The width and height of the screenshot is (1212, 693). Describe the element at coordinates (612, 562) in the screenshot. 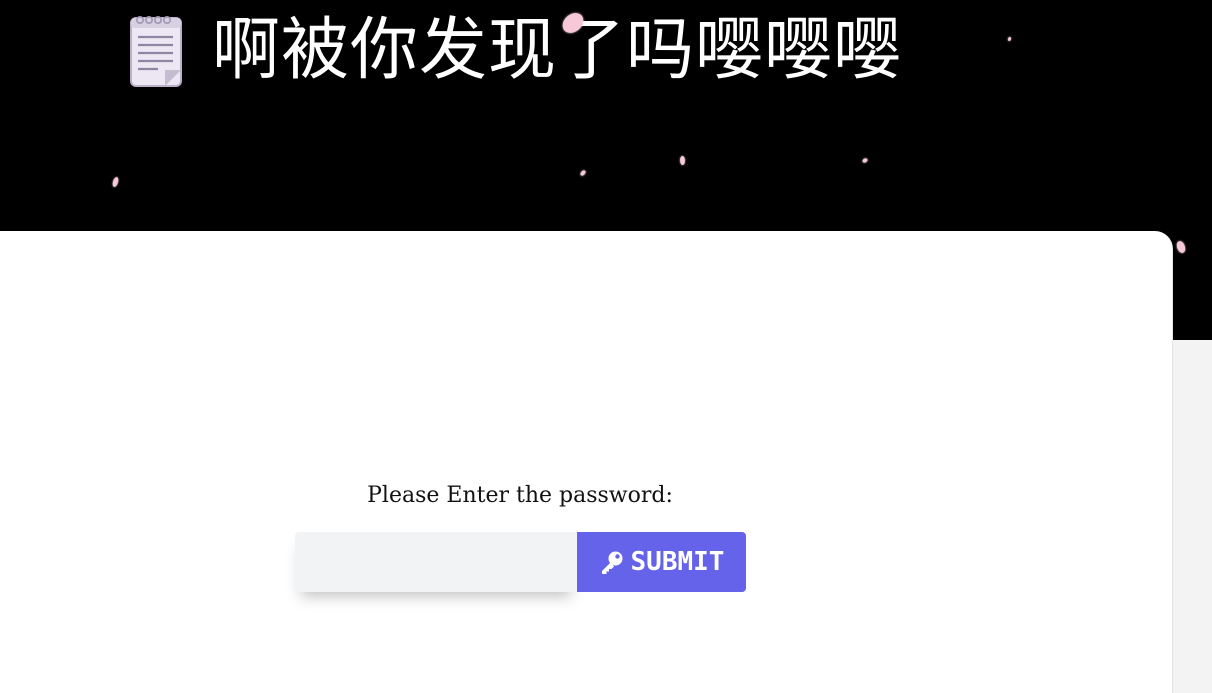

I see `key-icon` at that location.